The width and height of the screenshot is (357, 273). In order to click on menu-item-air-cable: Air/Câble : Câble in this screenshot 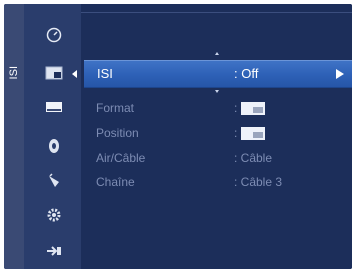, I will do `click(221, 160)`.